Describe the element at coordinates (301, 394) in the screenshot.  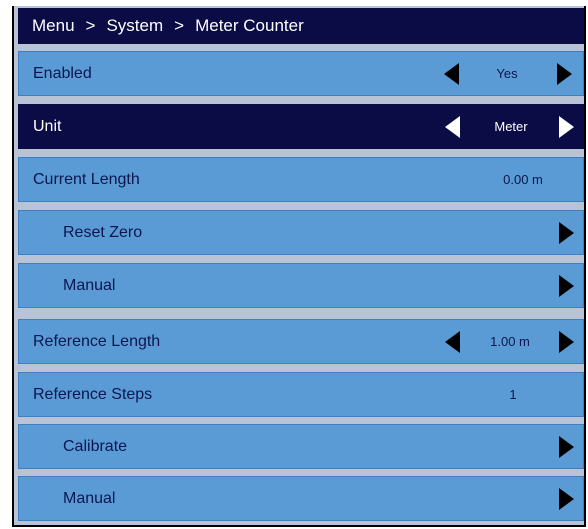
I see `menu-item-reference-steps: Reference Steps 1` at that location.